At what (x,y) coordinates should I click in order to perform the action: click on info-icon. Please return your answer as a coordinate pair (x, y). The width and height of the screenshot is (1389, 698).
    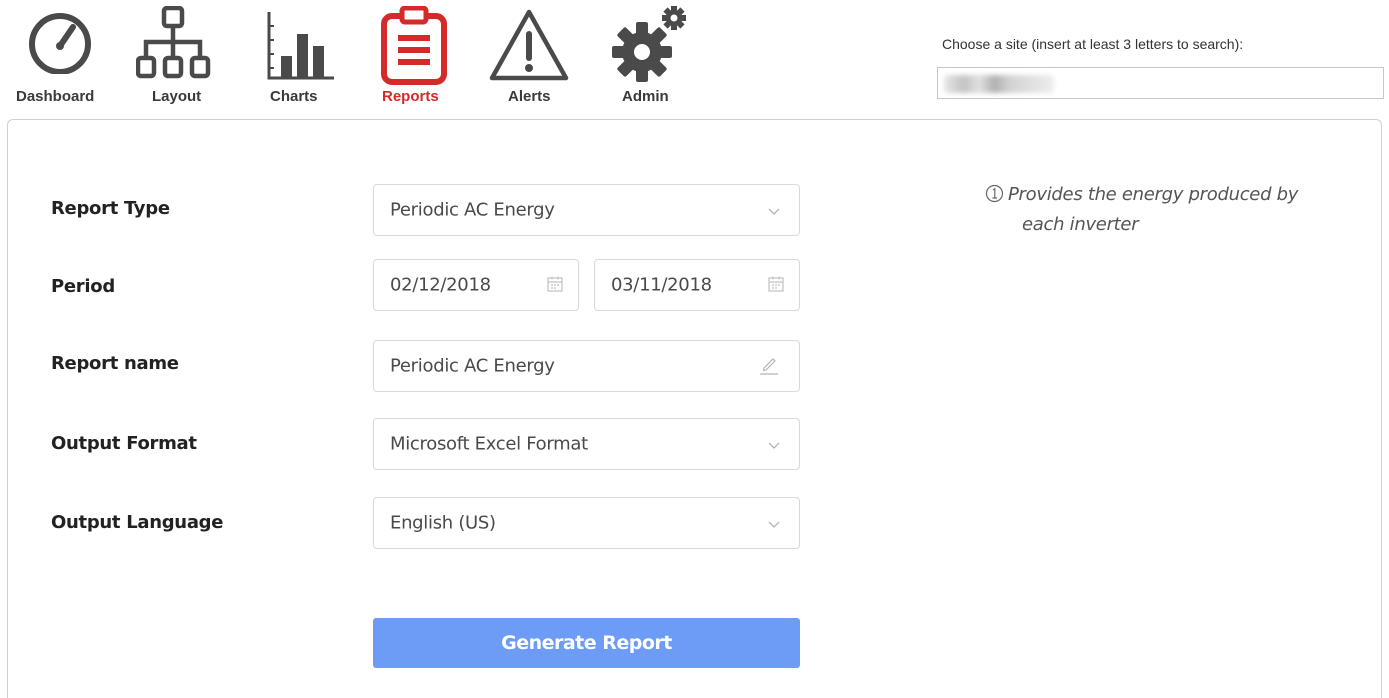
    Looking at the image, I should click on (994, 193).